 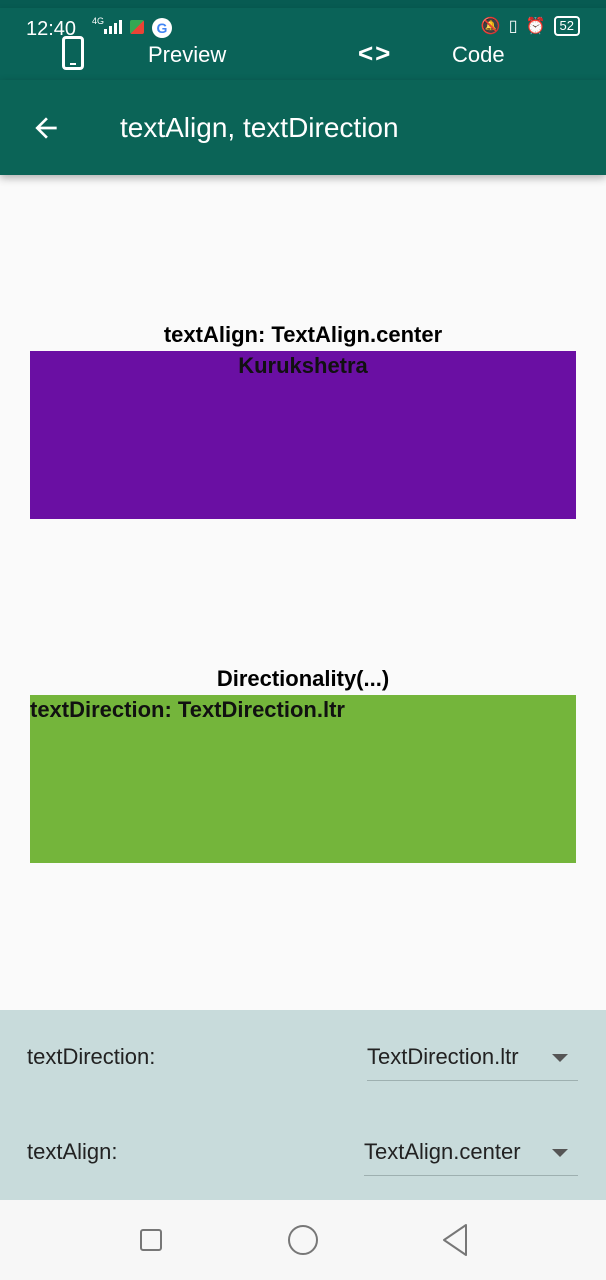 I want to click on nav-back-icon, so click(x=455, y=1240).